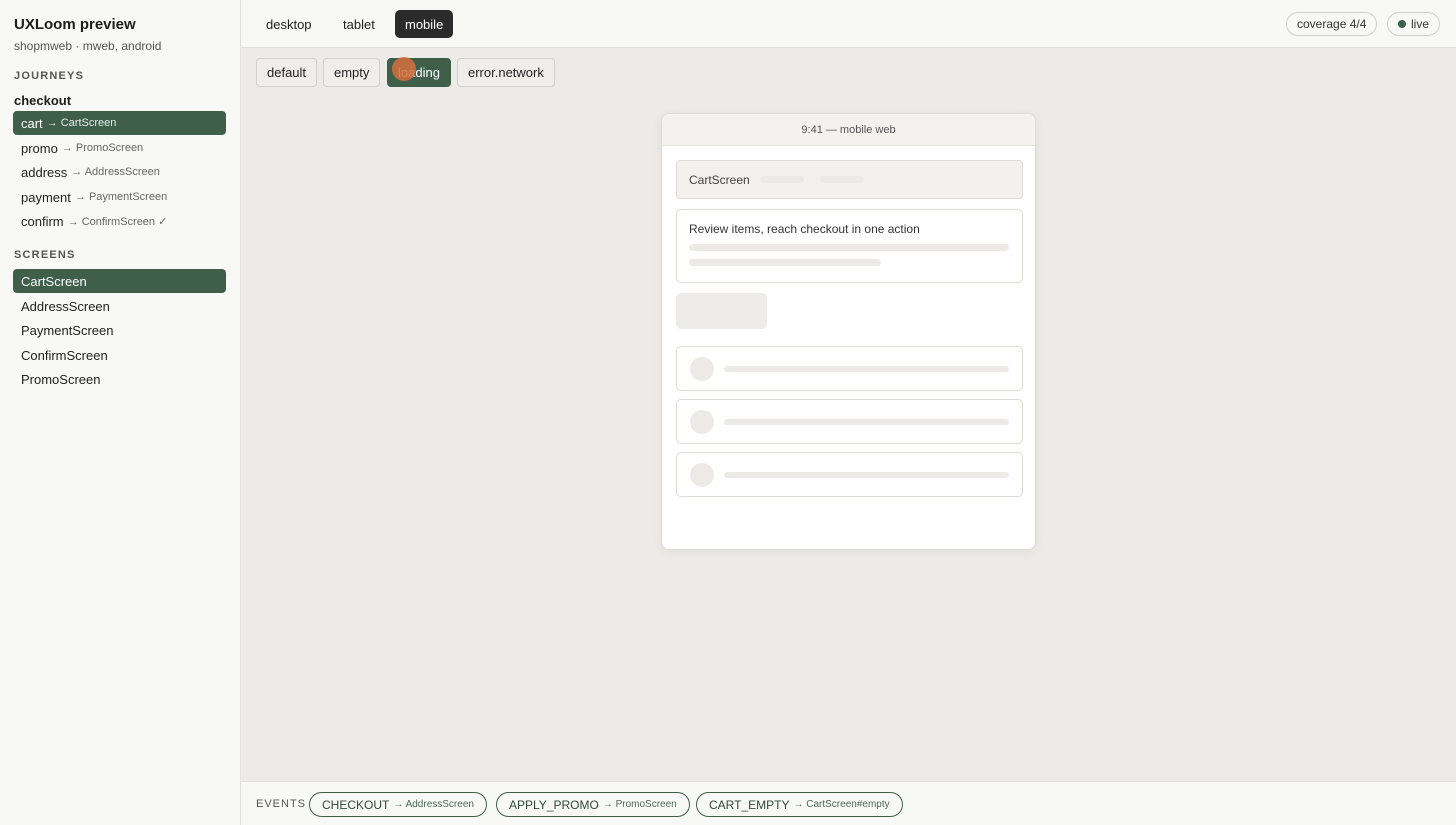 The height and width of the screenshot is (825, 1456). I want to click on events-label: EVENTS, so click(281, 804).